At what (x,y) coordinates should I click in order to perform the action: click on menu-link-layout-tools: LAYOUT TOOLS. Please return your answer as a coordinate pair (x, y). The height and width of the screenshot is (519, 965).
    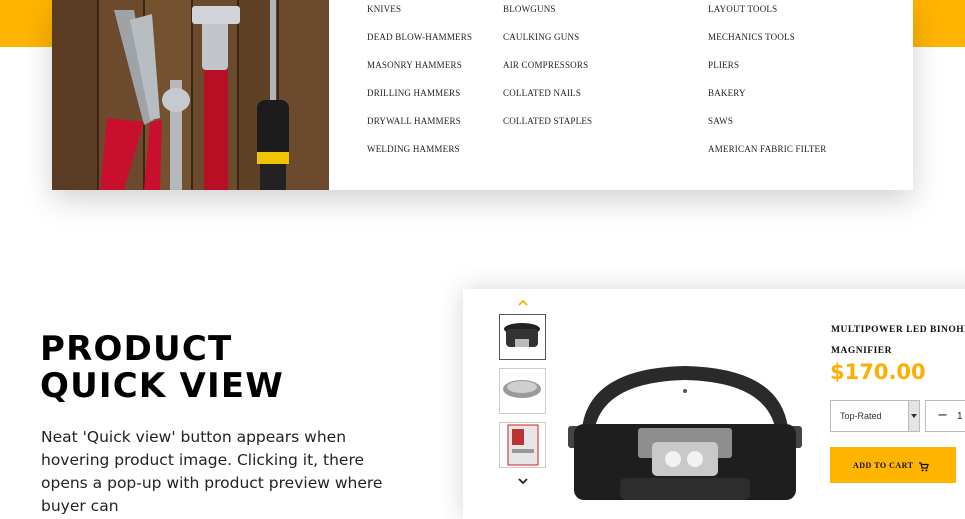
    Looking at the image, I should click on (742, 9).